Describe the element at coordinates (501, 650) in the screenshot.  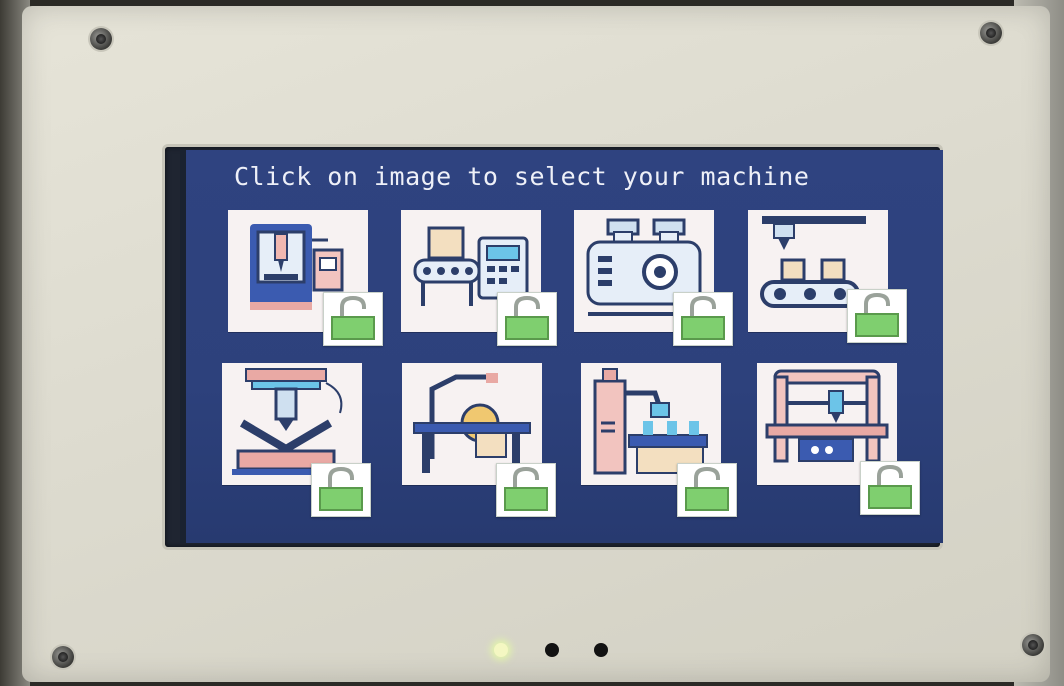
I see `page-dot-active` at that location.